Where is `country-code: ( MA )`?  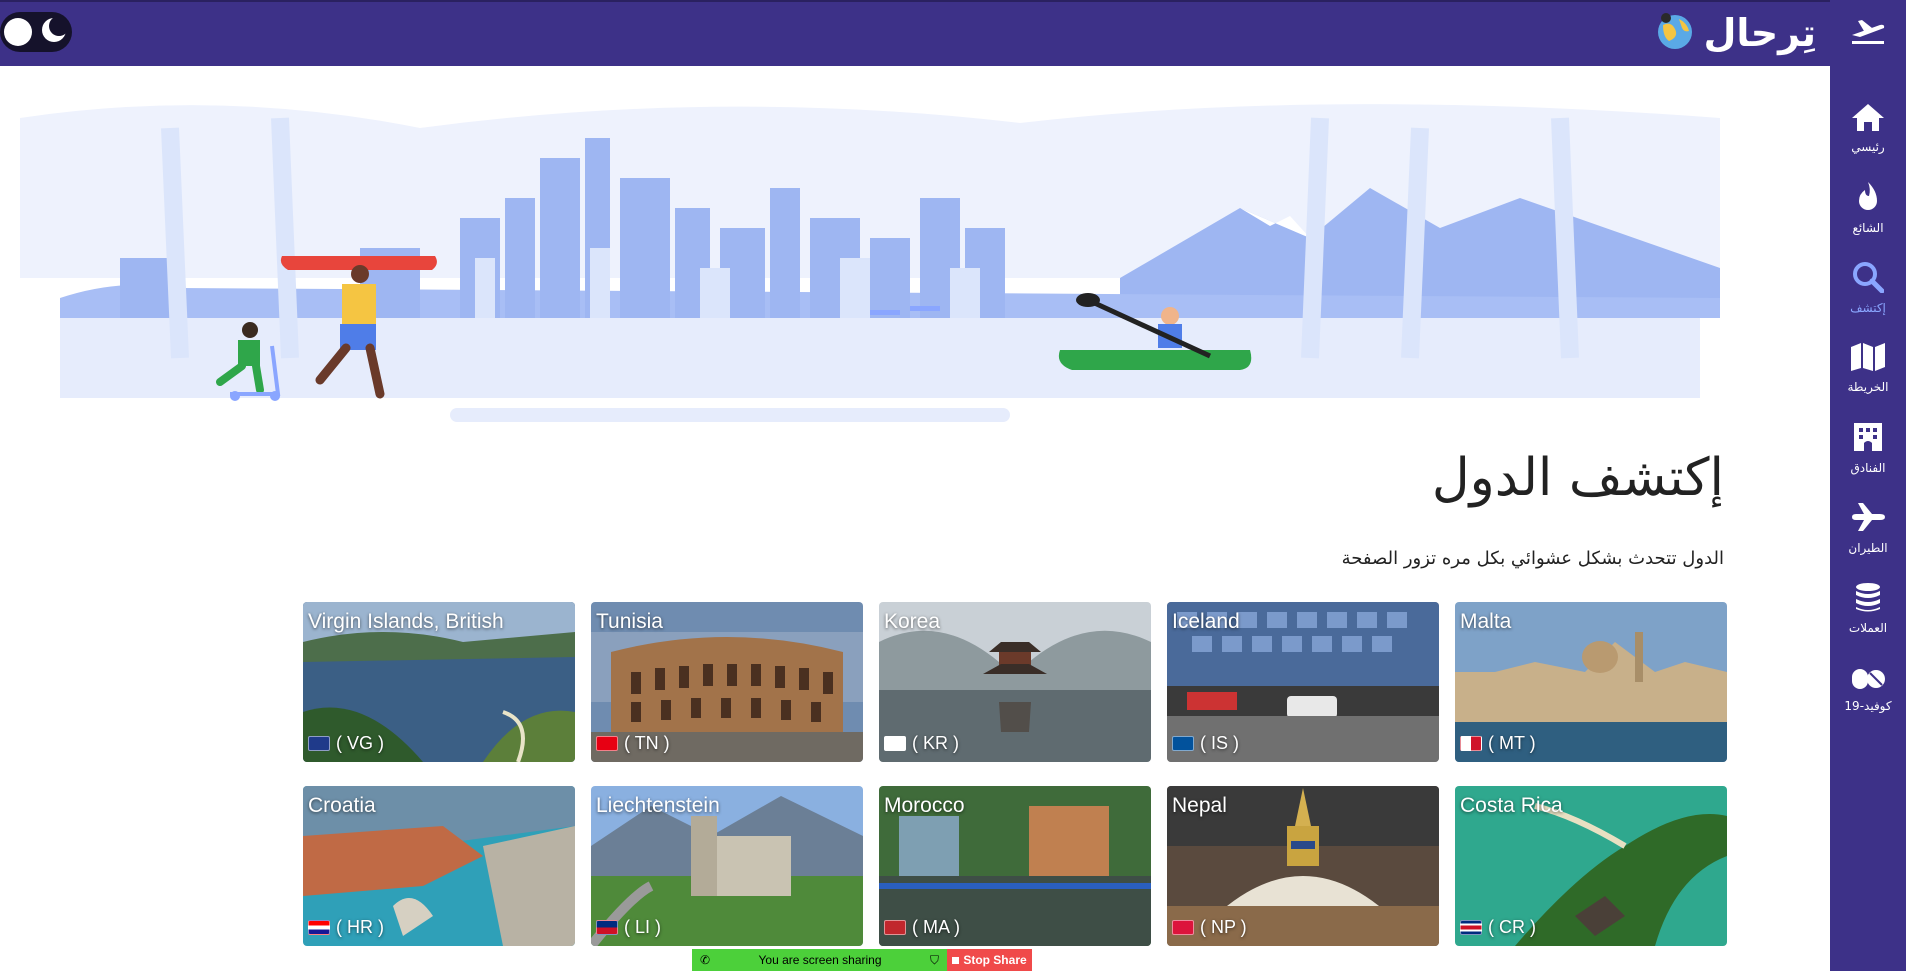 country-code: ( MA ) is located at coordinates (922, 927).